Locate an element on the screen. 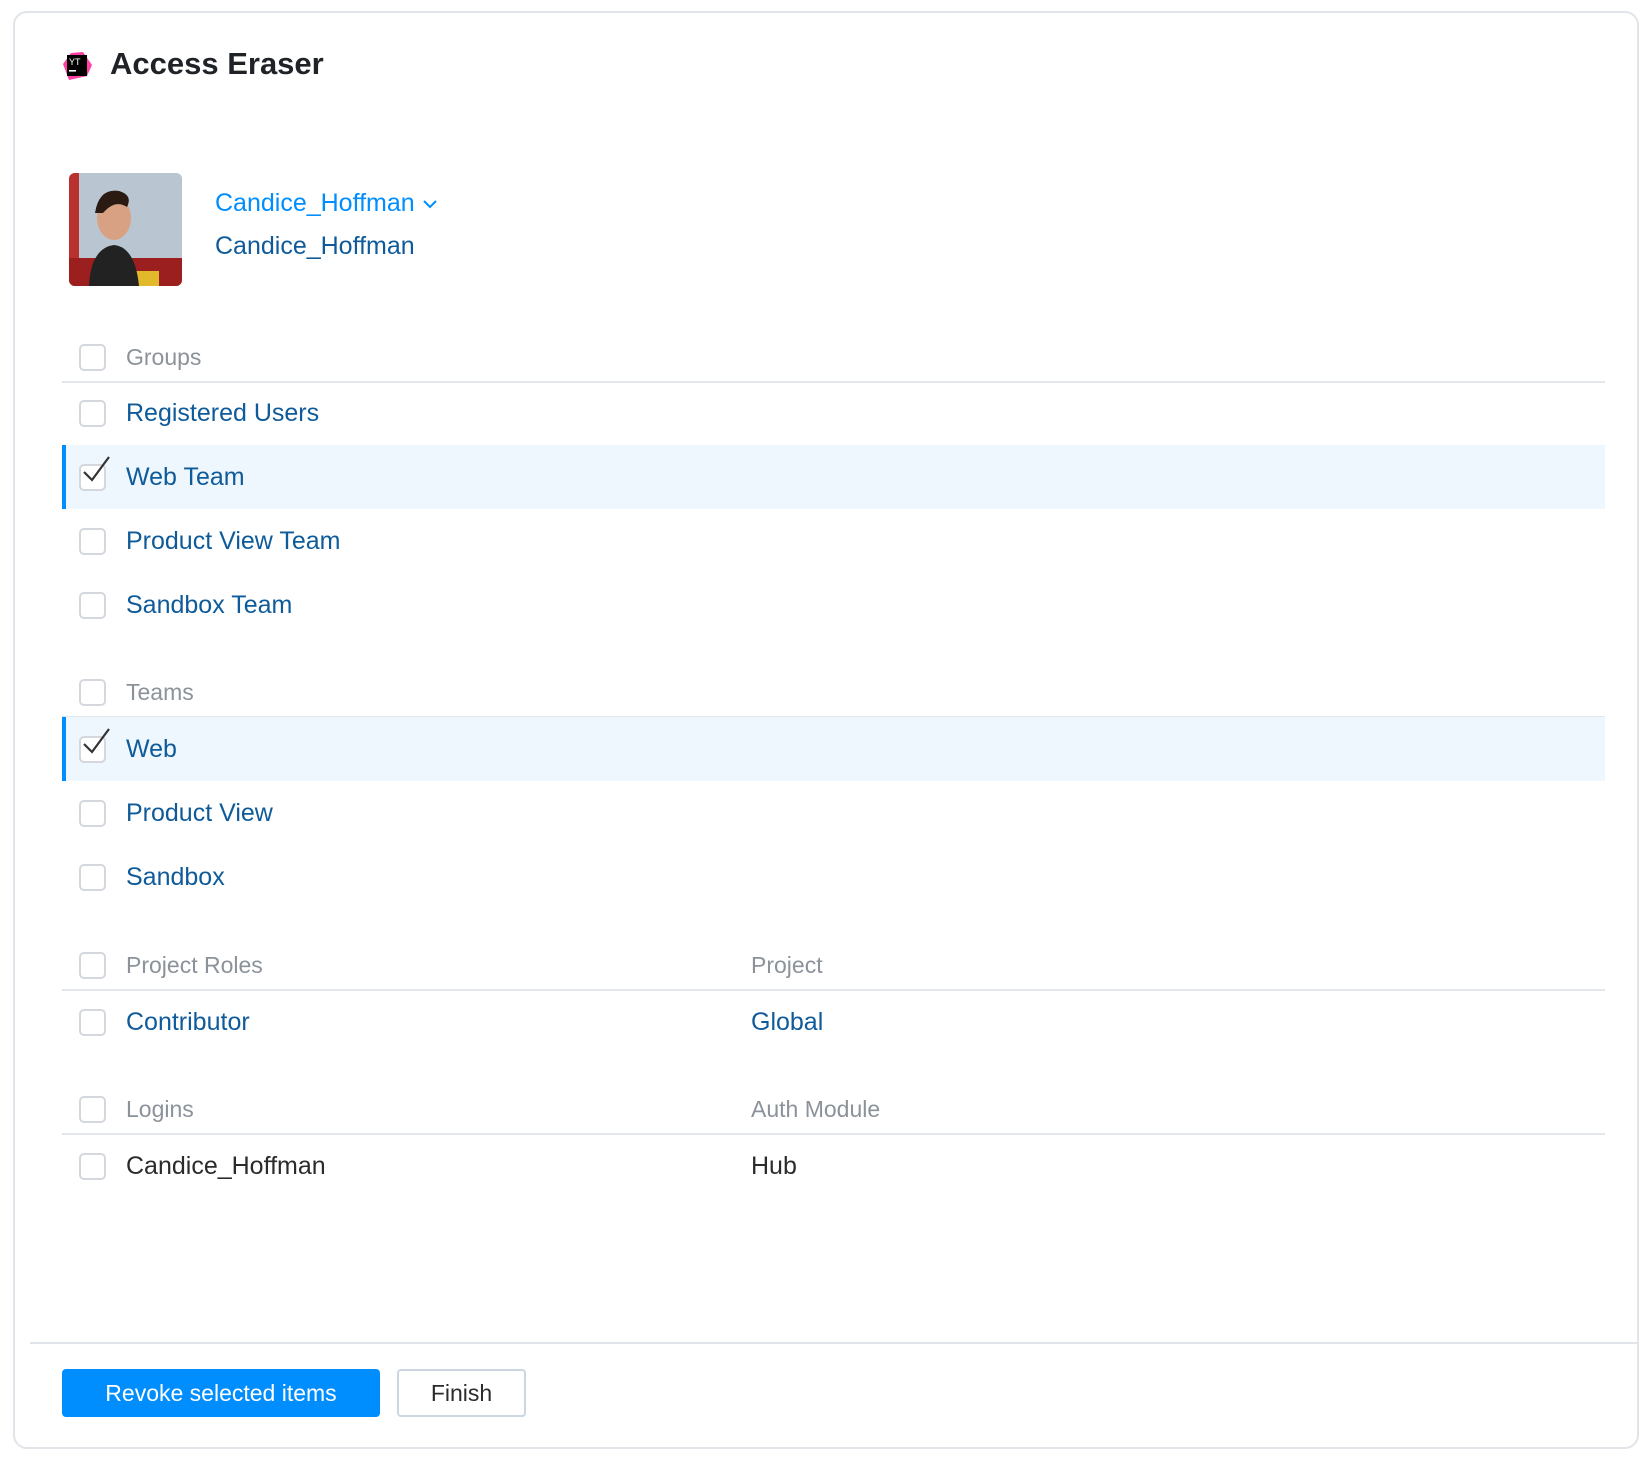 Image resolution: width=1650 pixels, height=1466 pixels. project-role-row: Contributor Global is located at coordinates (833, 1022).